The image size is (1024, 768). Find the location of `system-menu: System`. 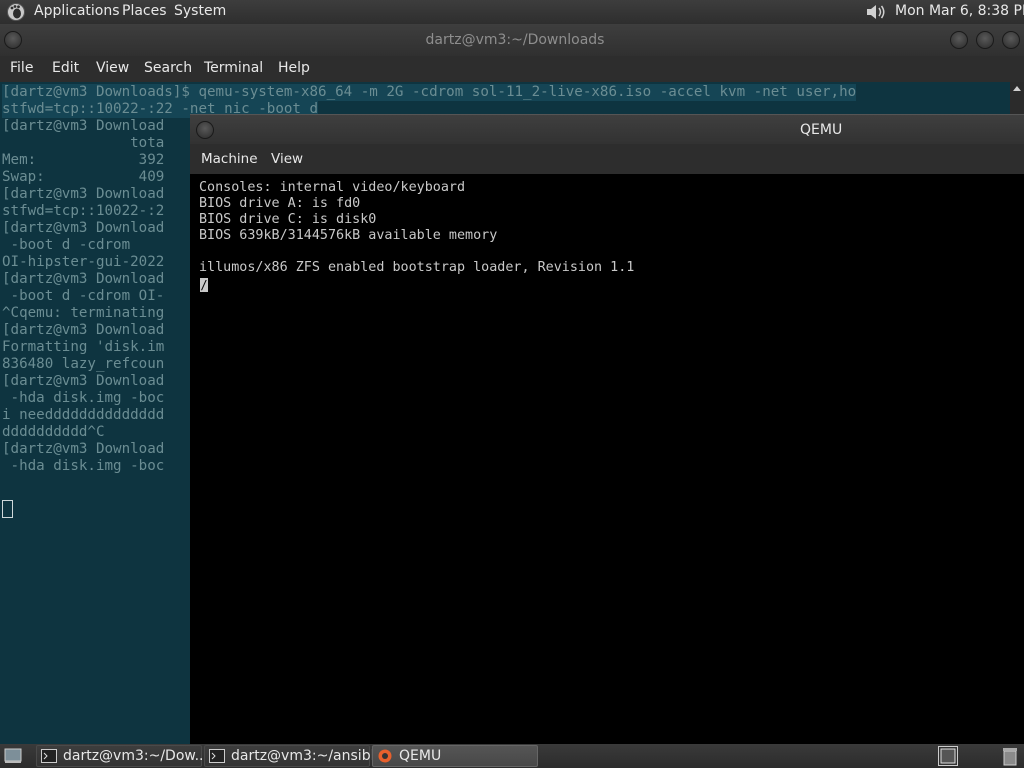

system-menu: System is located at coordinates (200, 11).